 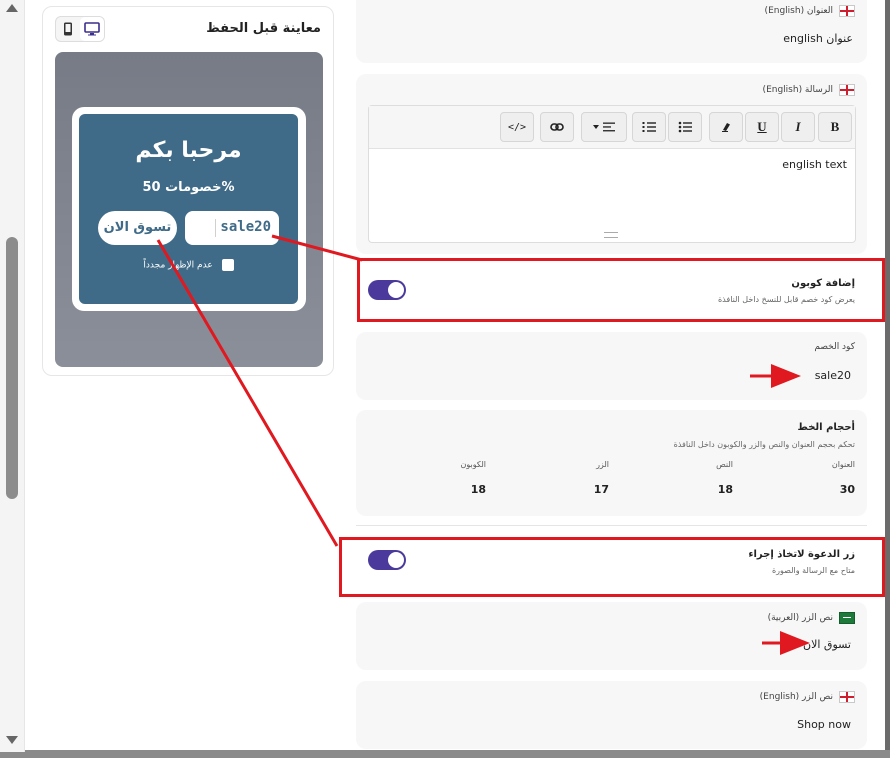 I want to click on scroll-down-icon, so click(x=12, y=740).